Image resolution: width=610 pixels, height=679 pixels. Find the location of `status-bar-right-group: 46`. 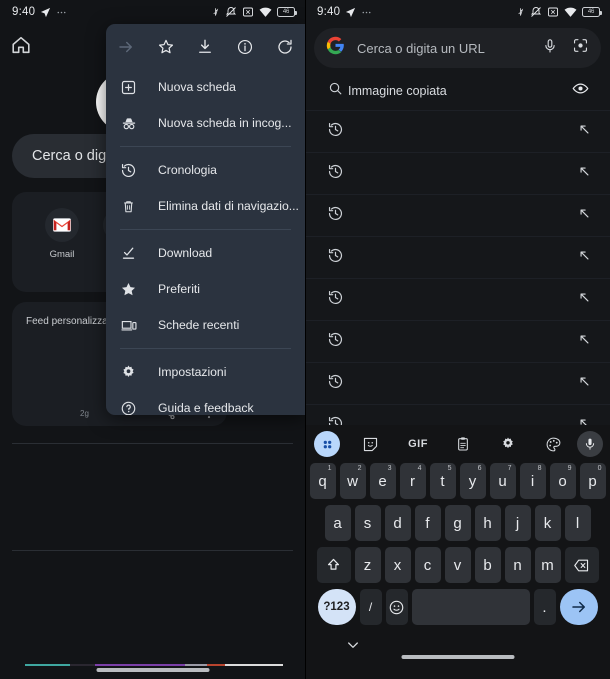

status-bar-right-group: 46 is located at coordinates (559, 12).